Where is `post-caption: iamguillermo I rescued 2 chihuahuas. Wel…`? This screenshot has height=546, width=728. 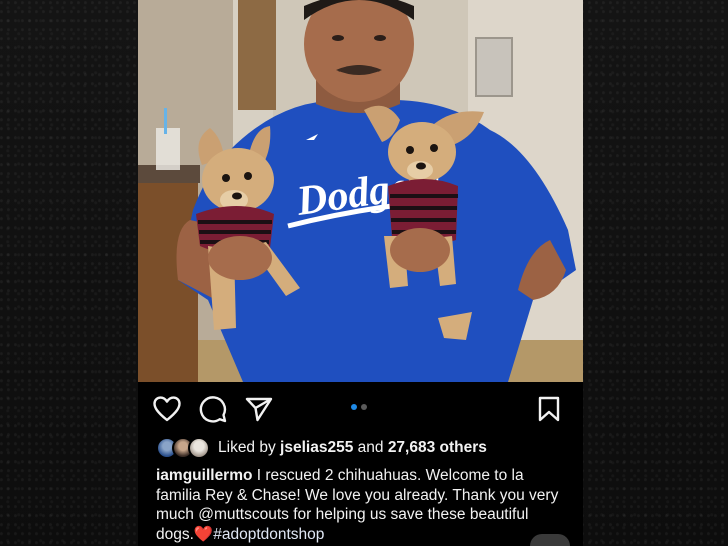
post-caption: iamguillermo I rescued 2 chihuahuas. Wel… is located at coordinates (361, 505).